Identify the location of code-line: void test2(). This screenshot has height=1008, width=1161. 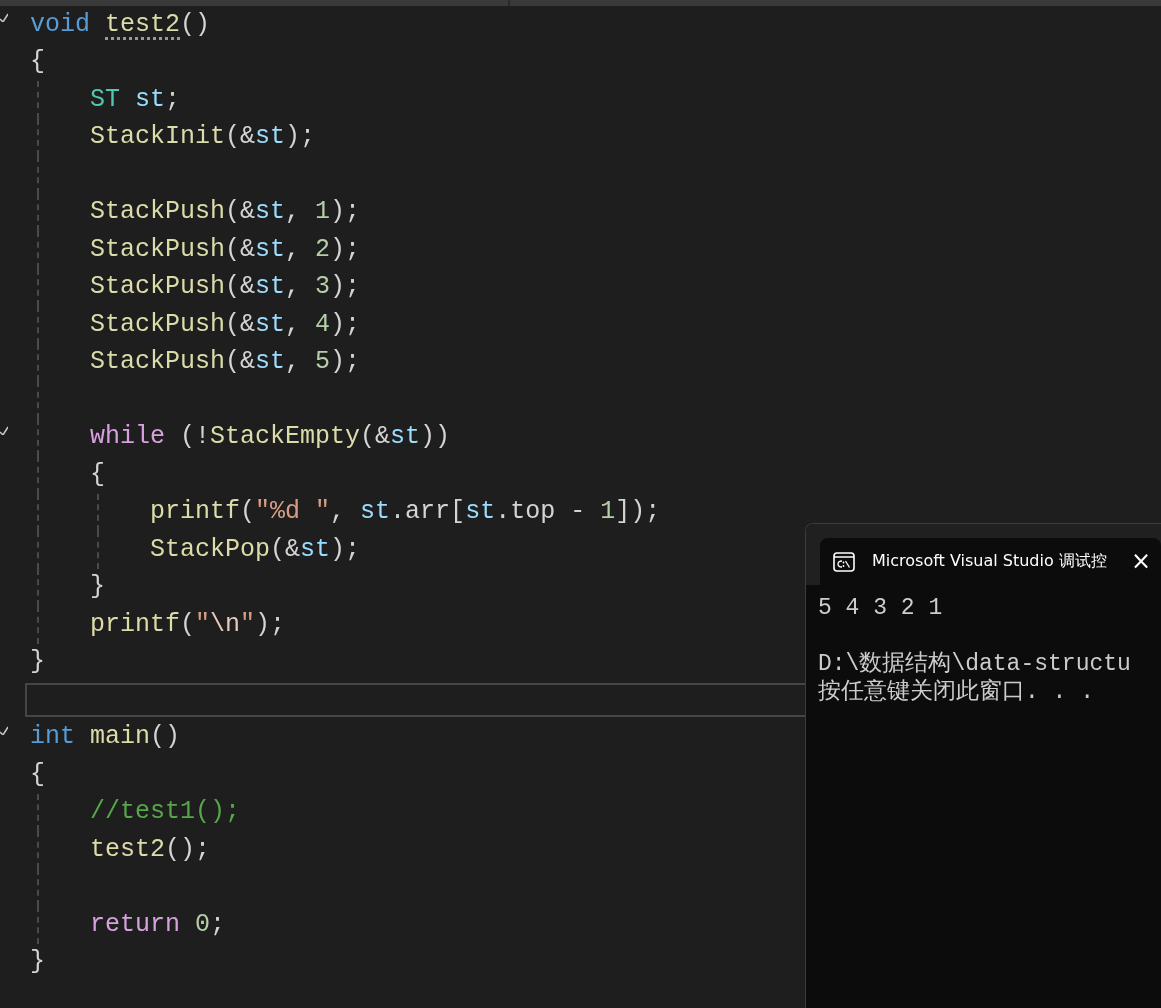
(120, 24).